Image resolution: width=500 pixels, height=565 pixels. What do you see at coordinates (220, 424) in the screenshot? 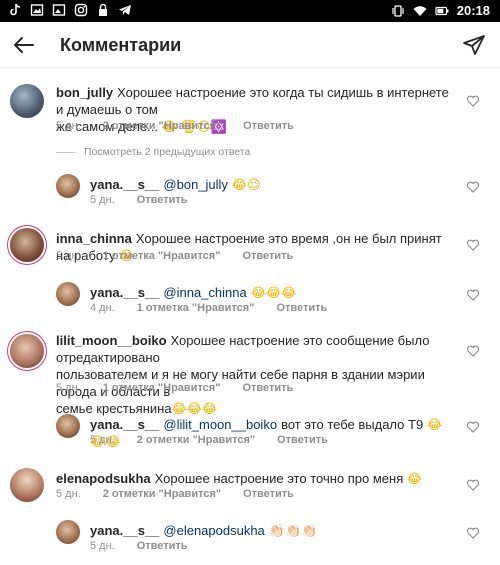
I see `mention-link: @lilit_moon__boiko` at bounding box center [220, 424].